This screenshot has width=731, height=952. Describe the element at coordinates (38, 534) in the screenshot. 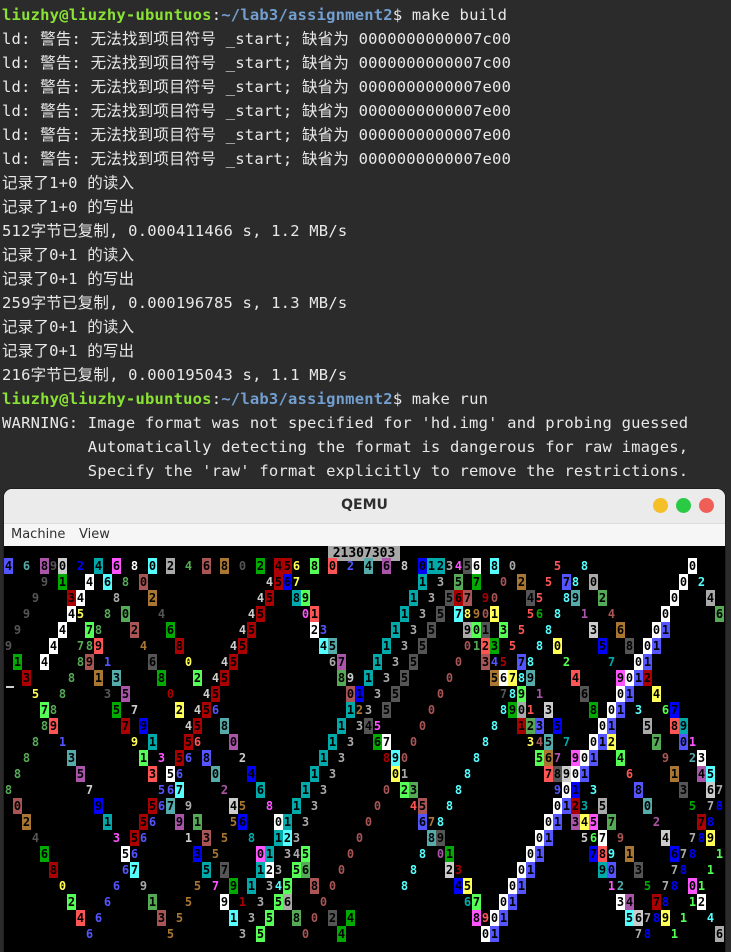

I see `menu-machine: Machine` at that location.